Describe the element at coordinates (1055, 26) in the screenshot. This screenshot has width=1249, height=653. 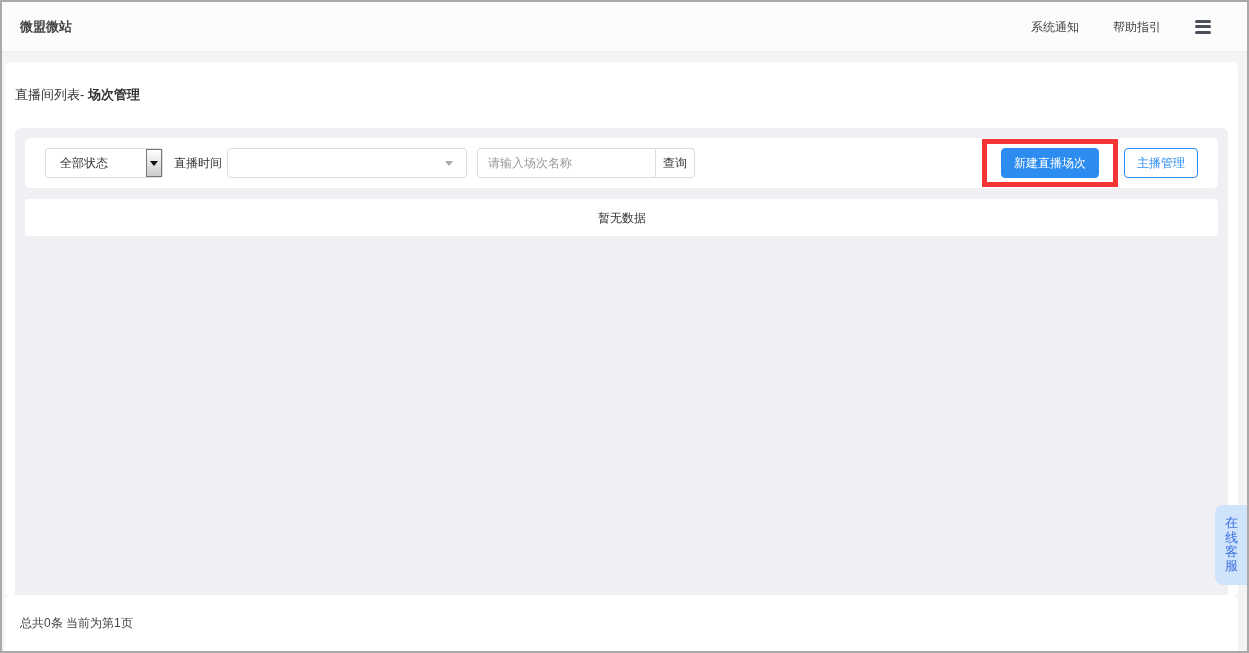
I see `header-link: 系统通知` at that location.